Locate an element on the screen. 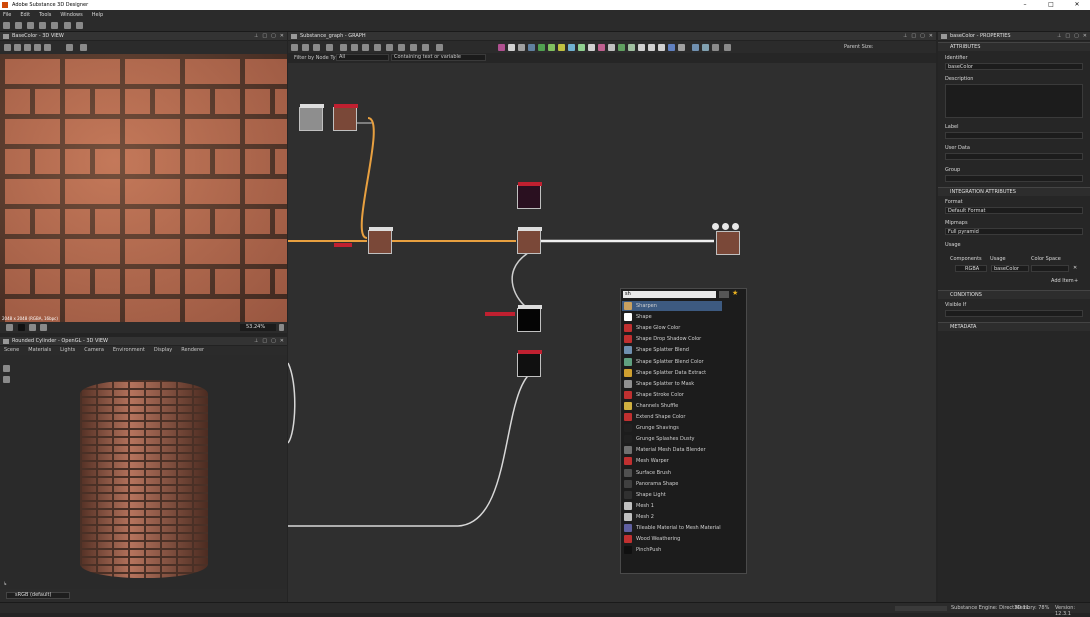 The image size is (1090, 617). view-tool-icon is located at coordinates (7, 47).